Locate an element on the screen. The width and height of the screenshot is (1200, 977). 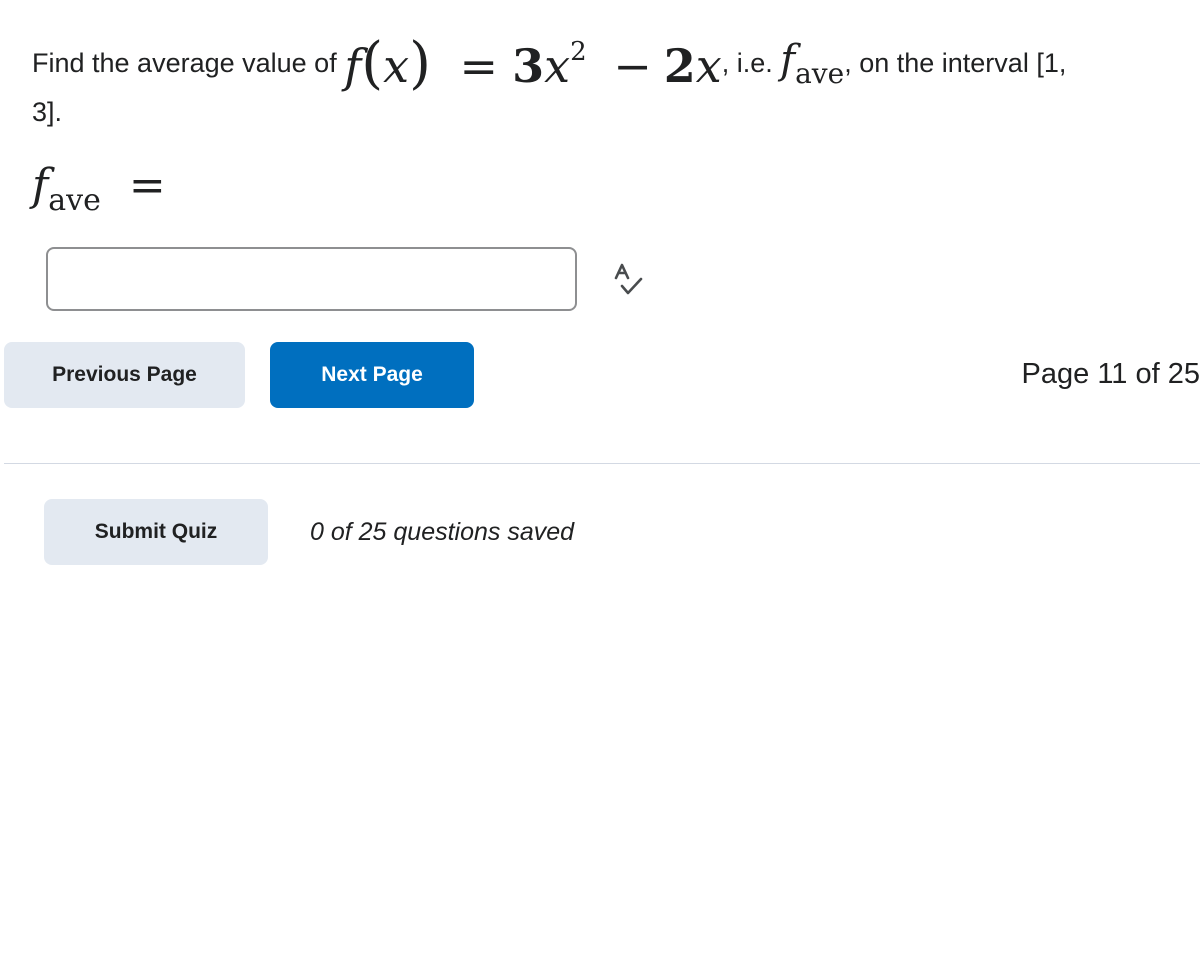
fave-symbol: fave is located at coordinates (812, 63).